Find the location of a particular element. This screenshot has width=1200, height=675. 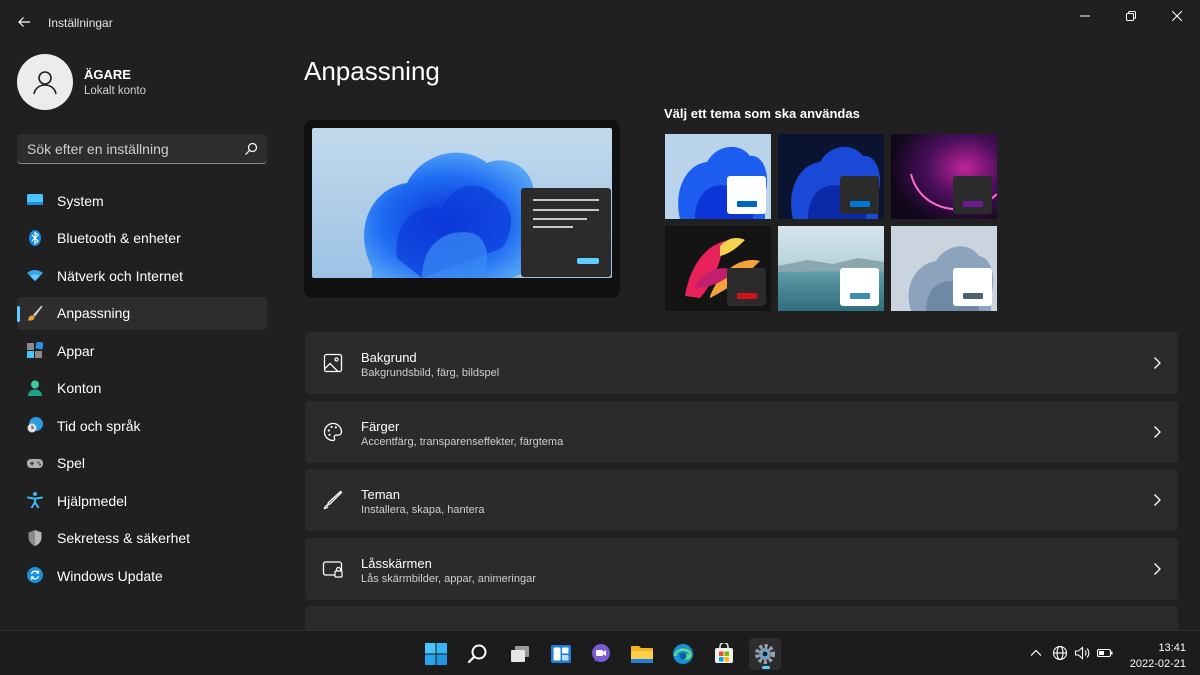

card-themes: Teman Installera, skapa, hantera is located at coordinates (741, 500).